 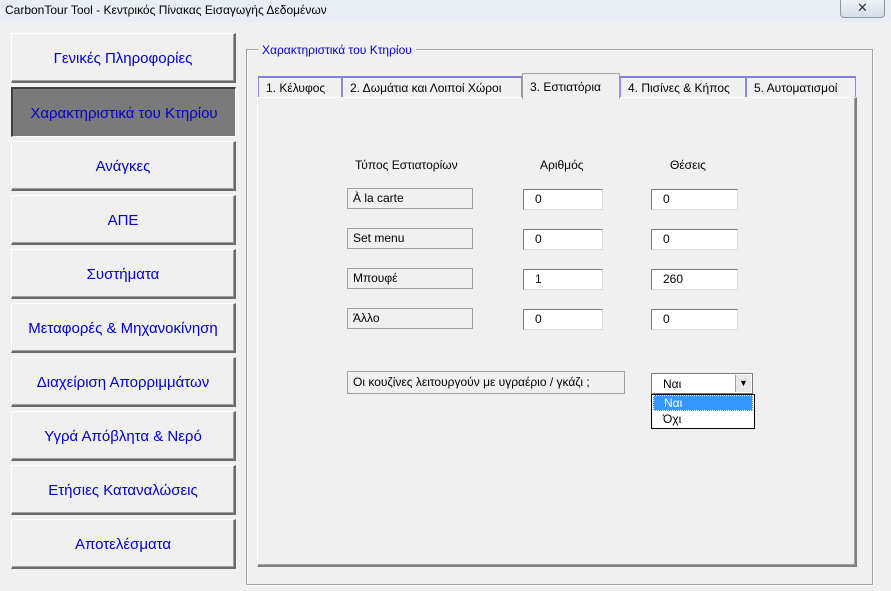 What do you see at coordinates (571, 86) in the screenshot?
I see `tab-restaurants: 3. Εστιατόρια` at bounding box center [571, 86].